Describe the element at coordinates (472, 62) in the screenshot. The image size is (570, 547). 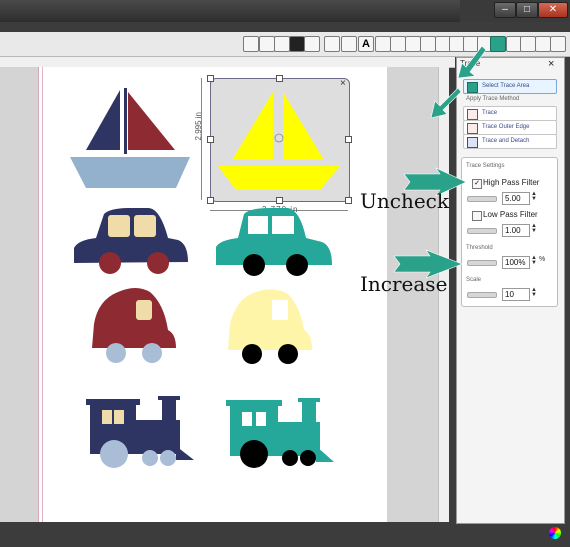
I see `arrow-to-trace-tool` at that location.